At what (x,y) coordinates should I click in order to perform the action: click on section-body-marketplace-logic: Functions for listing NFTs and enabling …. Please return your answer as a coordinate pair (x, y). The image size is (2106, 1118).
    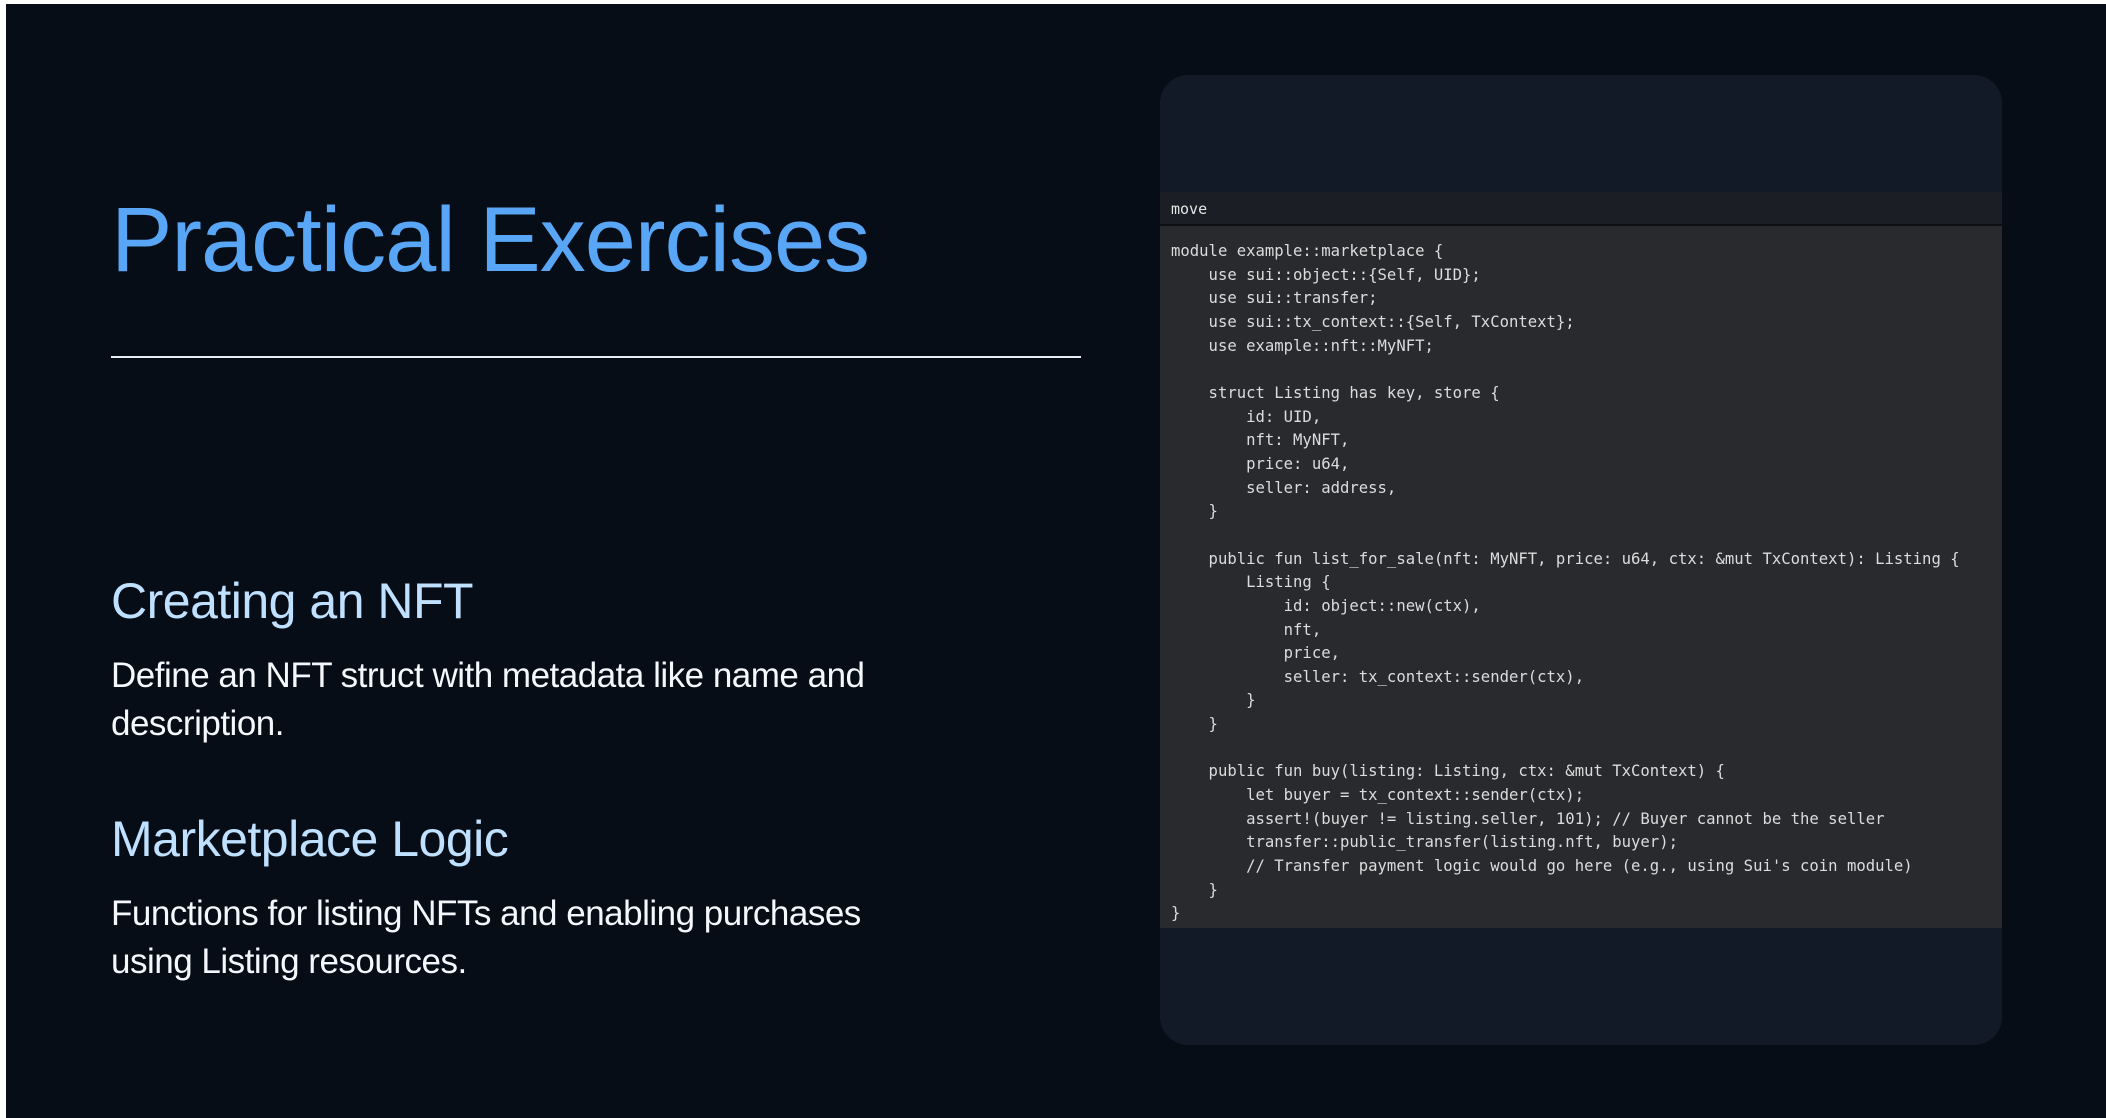
    Looking at the image, I should click on (486, 937).